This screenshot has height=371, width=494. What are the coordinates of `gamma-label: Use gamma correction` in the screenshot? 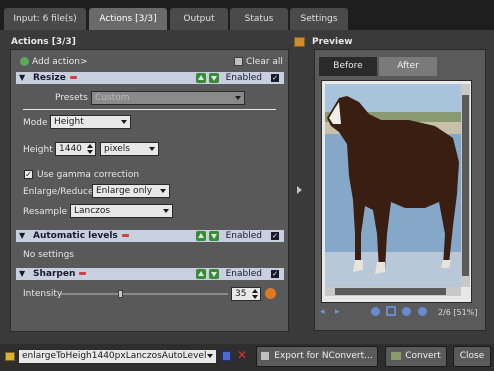 It's located at (88, 175).